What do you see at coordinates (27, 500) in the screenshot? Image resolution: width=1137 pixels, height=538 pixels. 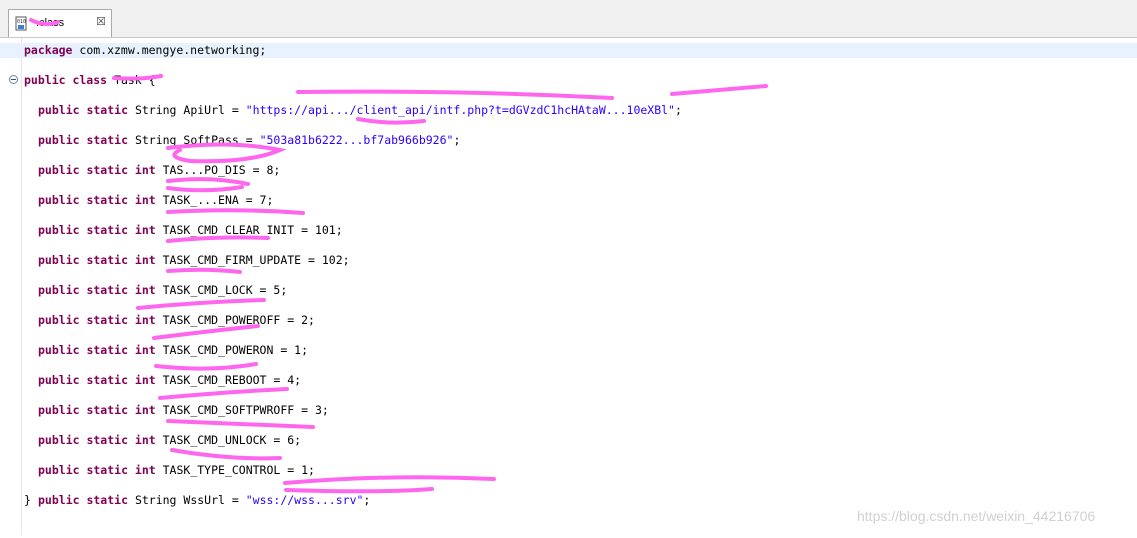 I see `closing-brace: }` at bounding box center [27, 500].